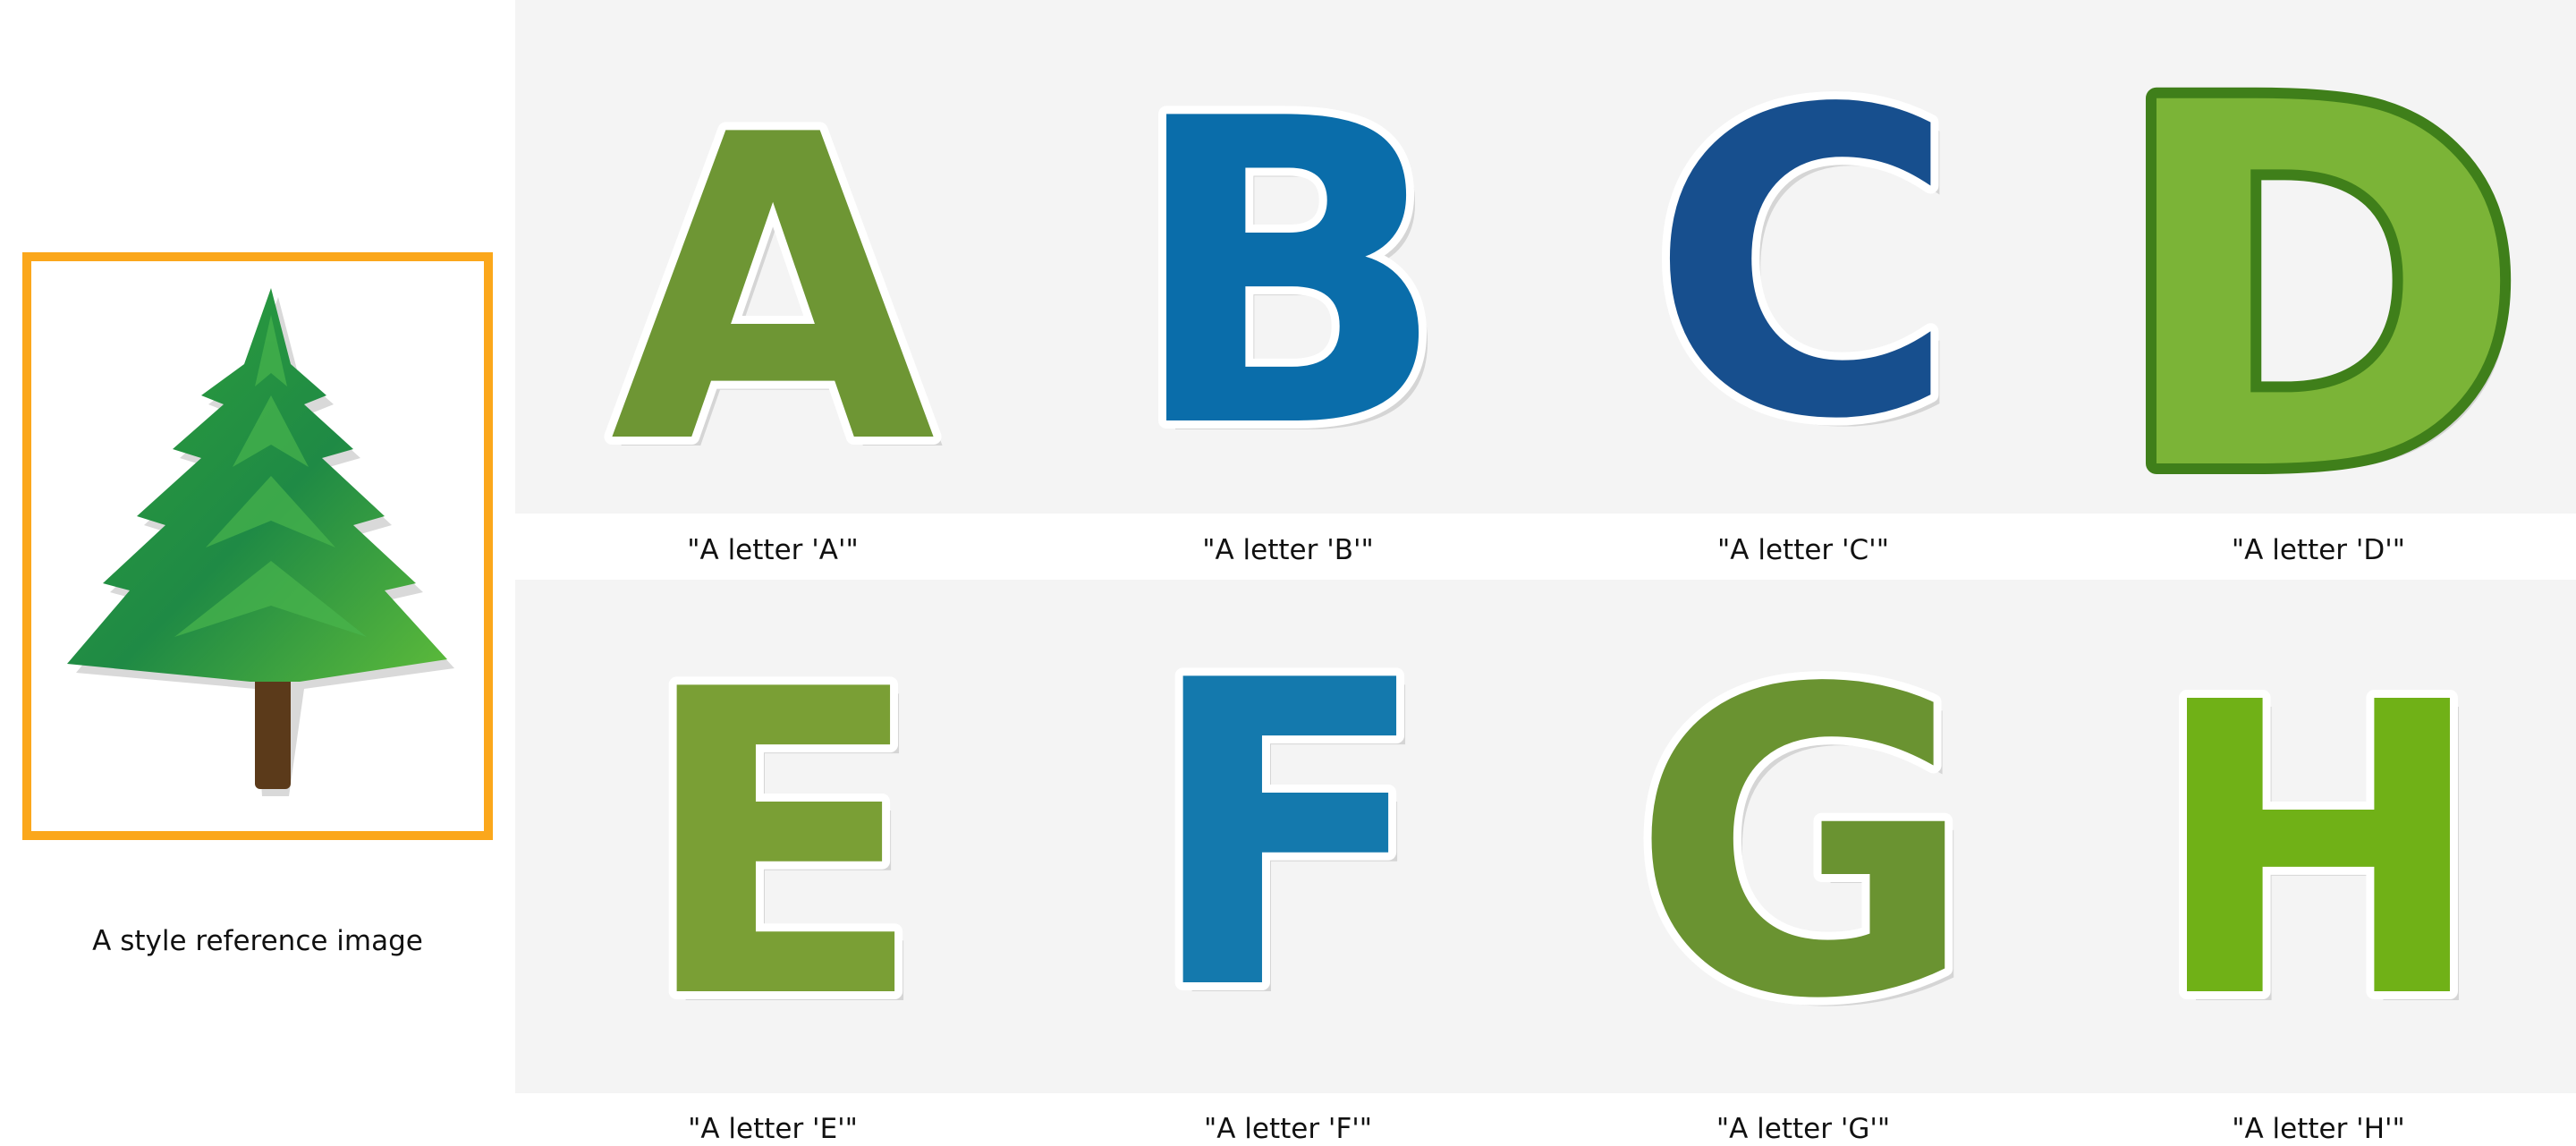  What do you see at coordinates (1288, 550) in the screenshot?
I see `caption-letter-b: "A letter 'B'"` at bounding box center [1288, 550].